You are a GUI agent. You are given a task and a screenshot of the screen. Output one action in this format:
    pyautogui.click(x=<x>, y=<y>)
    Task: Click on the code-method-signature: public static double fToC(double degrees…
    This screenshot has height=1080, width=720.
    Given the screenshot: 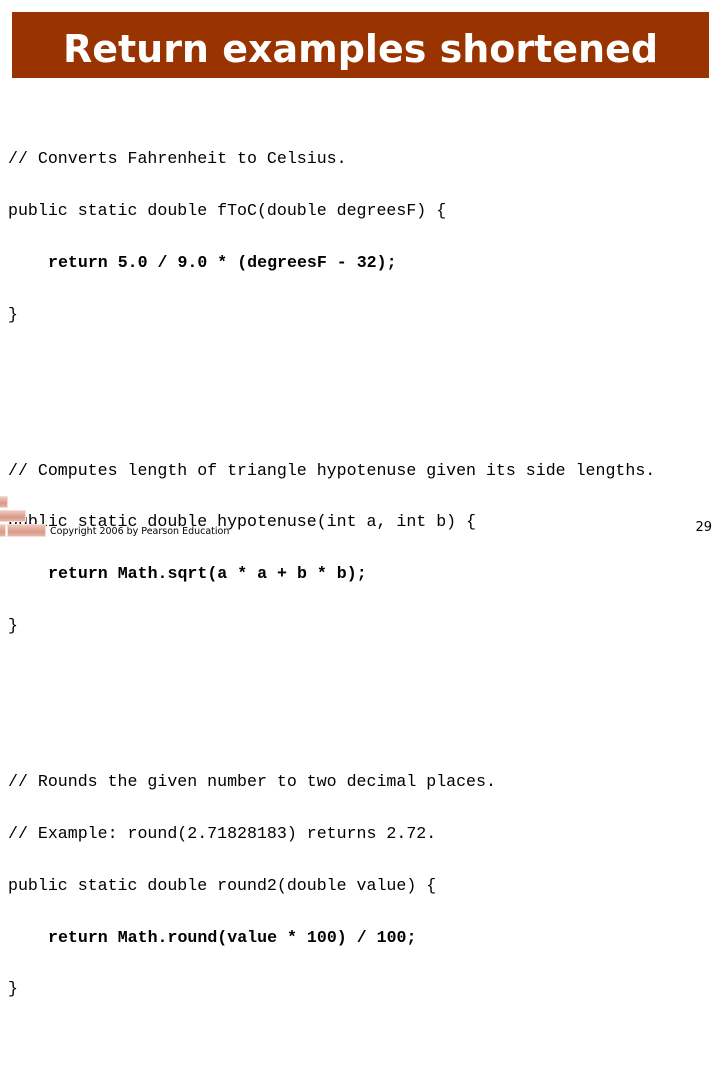 What is the action you would take?
    pyautogui.click(x=227, y=211)
    